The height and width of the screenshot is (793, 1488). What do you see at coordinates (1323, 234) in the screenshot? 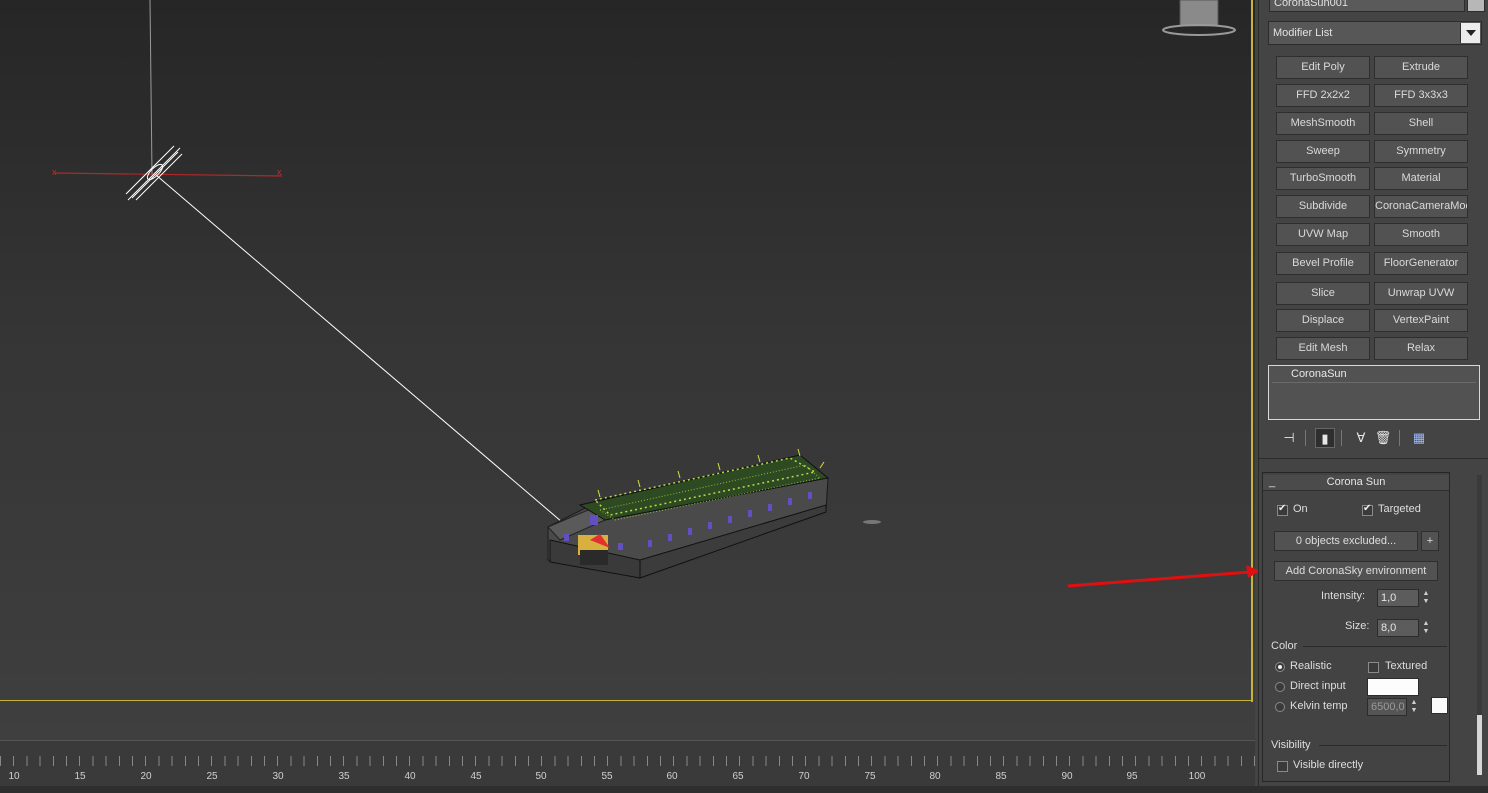
I see `modifier-button: UVW Map` at bounding box center [1323, 234].